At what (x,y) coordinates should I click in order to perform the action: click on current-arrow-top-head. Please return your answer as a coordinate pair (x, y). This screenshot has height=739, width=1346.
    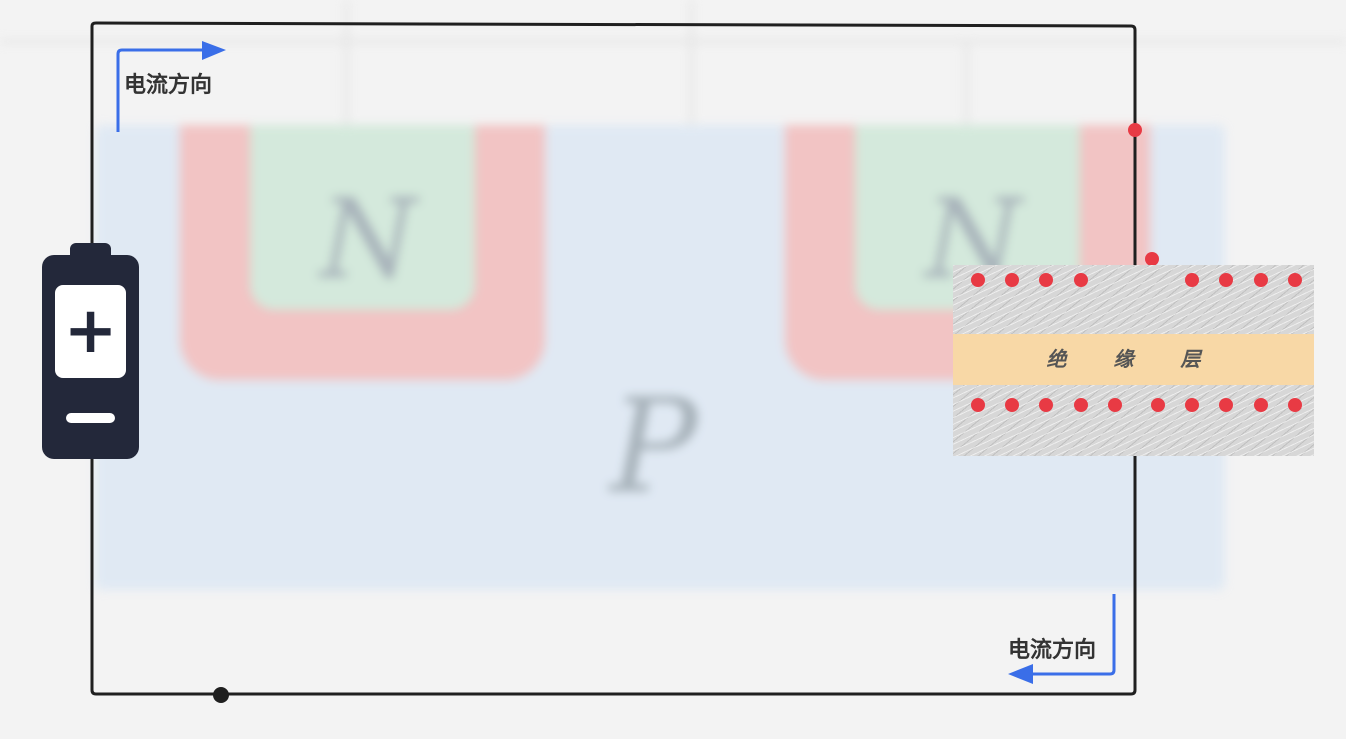
    Looking at the image, I should click on (214, 50).